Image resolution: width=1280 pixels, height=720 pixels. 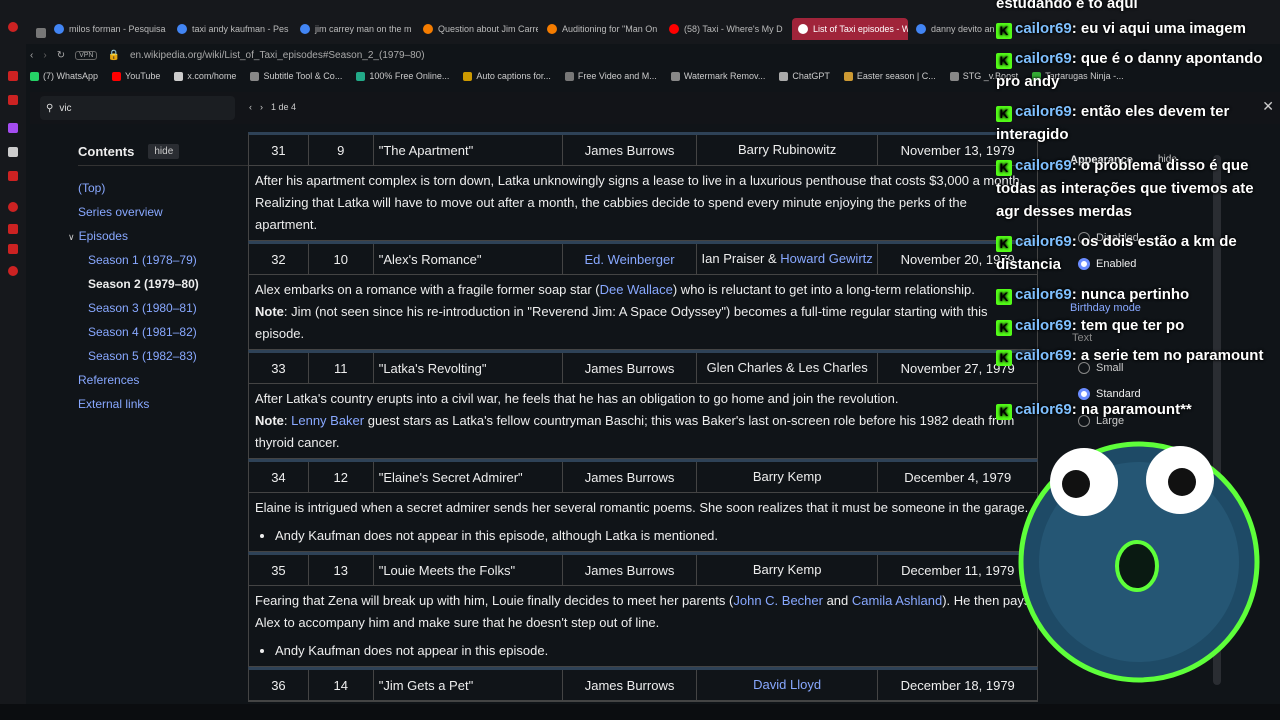 What do you see at coordinates (610, 29) in the screenshot?
I see `tab-title: Auditioning for "Man On` at bounding box center [610, 29].